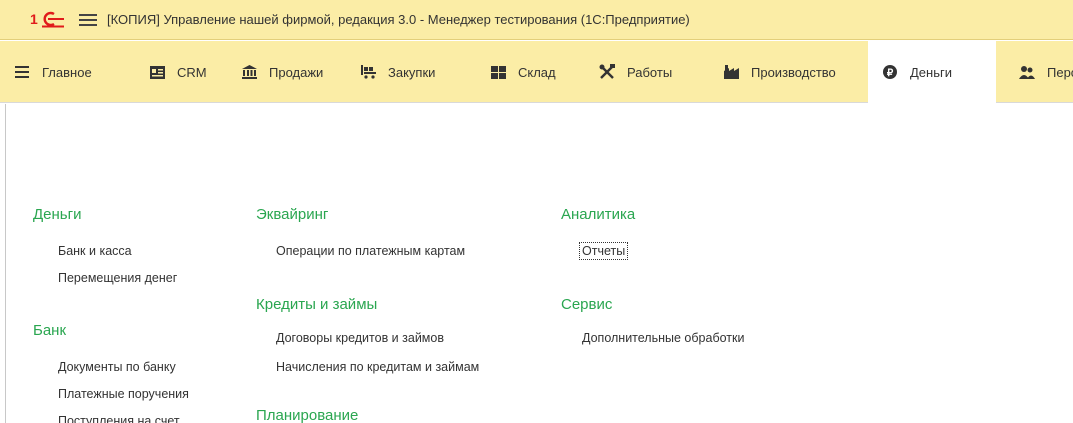  Describe the element at coordinates (50, 330) in the screenshot. I see `group-title-bank: Банк` at that location.